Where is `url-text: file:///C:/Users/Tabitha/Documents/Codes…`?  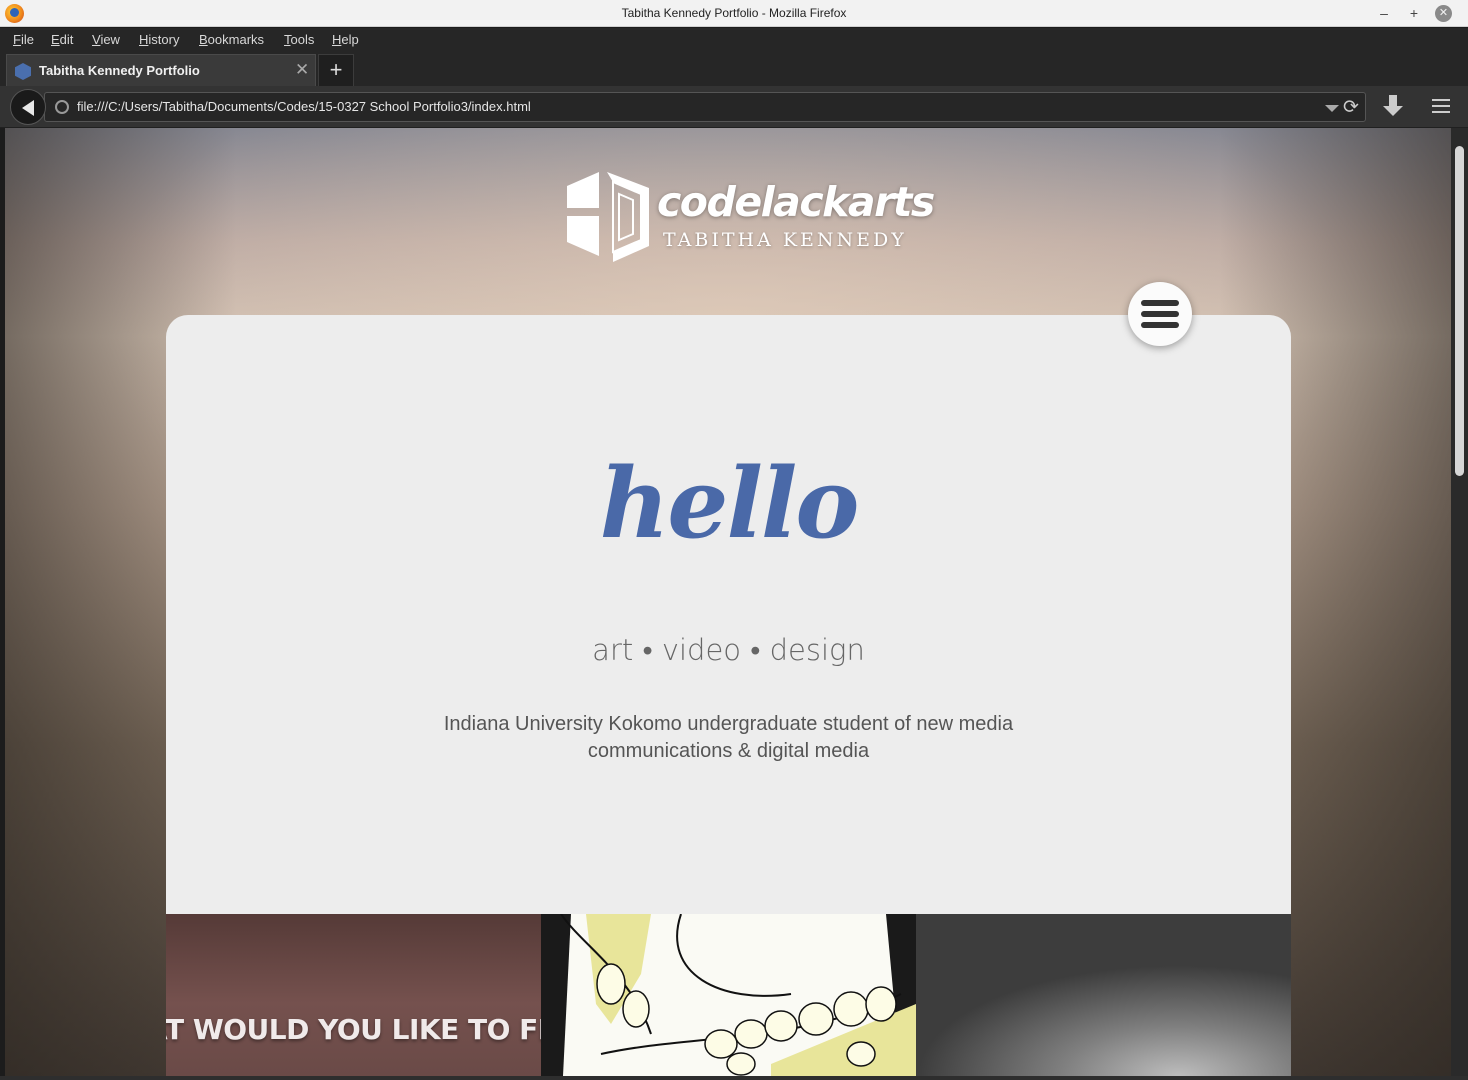
url-text: file:///C:/Users/Tabitha/Documents/Codes… is located at coordinates (304, 106).